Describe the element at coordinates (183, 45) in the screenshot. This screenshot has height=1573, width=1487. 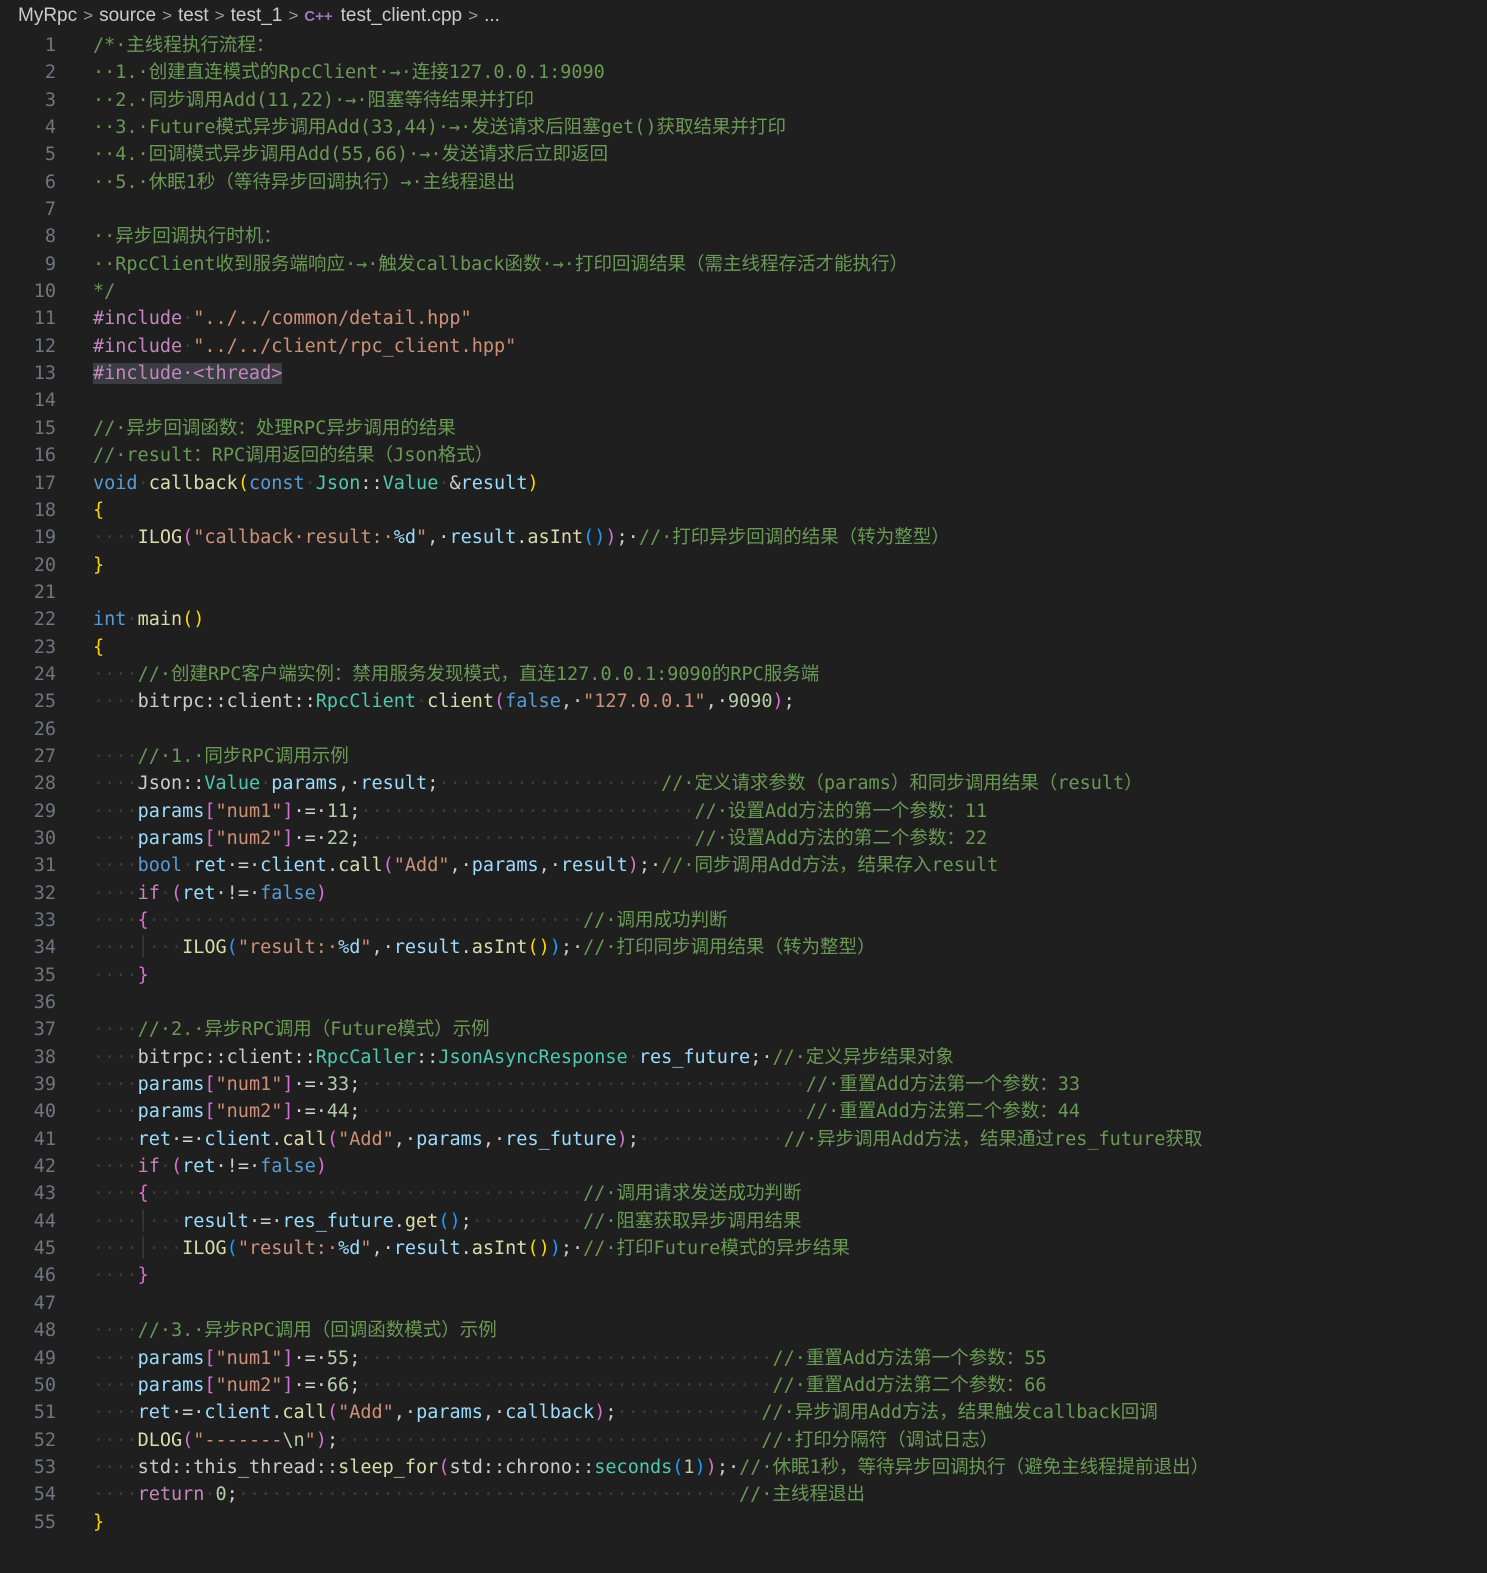
I see `line-content: /*·主线程执行流程：` at that location.